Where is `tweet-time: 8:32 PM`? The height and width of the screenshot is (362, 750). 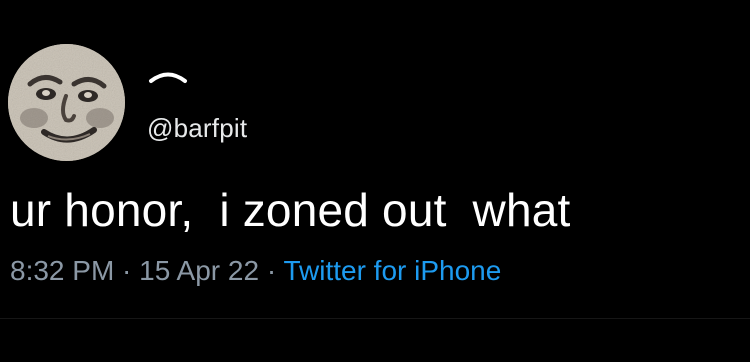 tweet-time: 8:32 PM is located at coordinates (62, 270).